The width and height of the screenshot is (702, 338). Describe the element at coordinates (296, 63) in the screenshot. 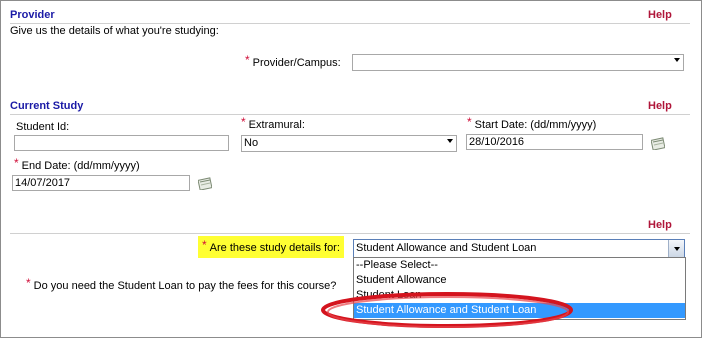

I see `campus-label: Provider/Campus:` at that location.